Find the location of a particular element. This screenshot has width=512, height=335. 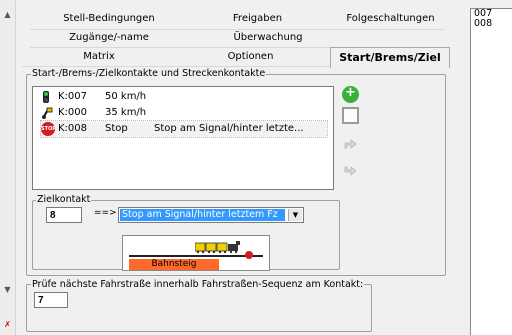

platform-label: Bahnsteig is located at coordinates (174, 264).